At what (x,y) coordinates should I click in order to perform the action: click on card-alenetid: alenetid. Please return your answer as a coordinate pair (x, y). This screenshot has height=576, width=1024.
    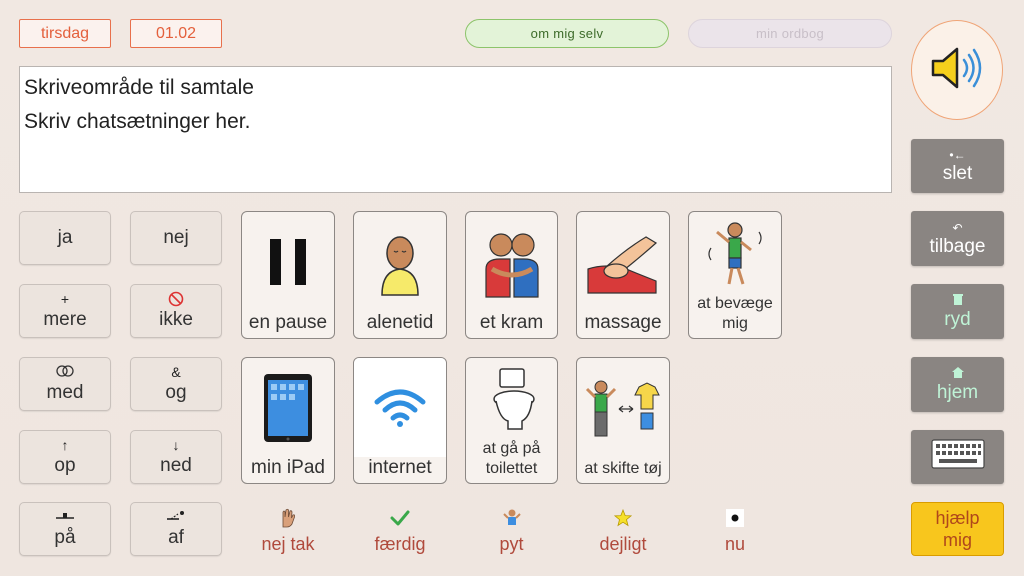
    Looking at the image, I should click on (400, 275).